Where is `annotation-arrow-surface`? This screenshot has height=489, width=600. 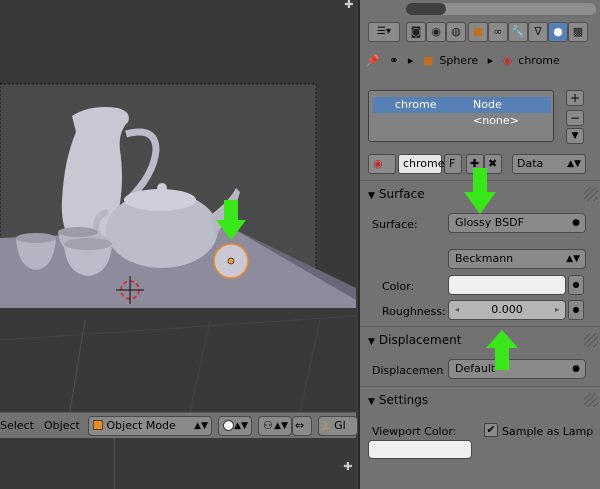
annotation-arrow-surface is located at coordinates (480, 191).